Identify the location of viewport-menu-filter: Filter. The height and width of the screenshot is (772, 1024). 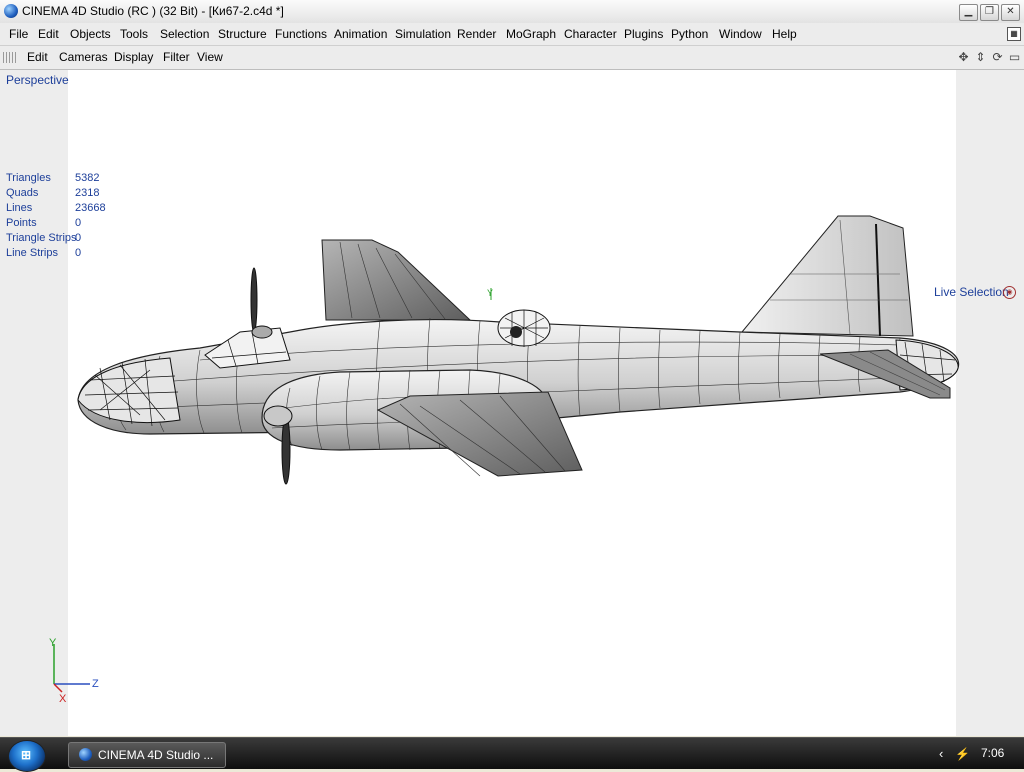
(176, 57).